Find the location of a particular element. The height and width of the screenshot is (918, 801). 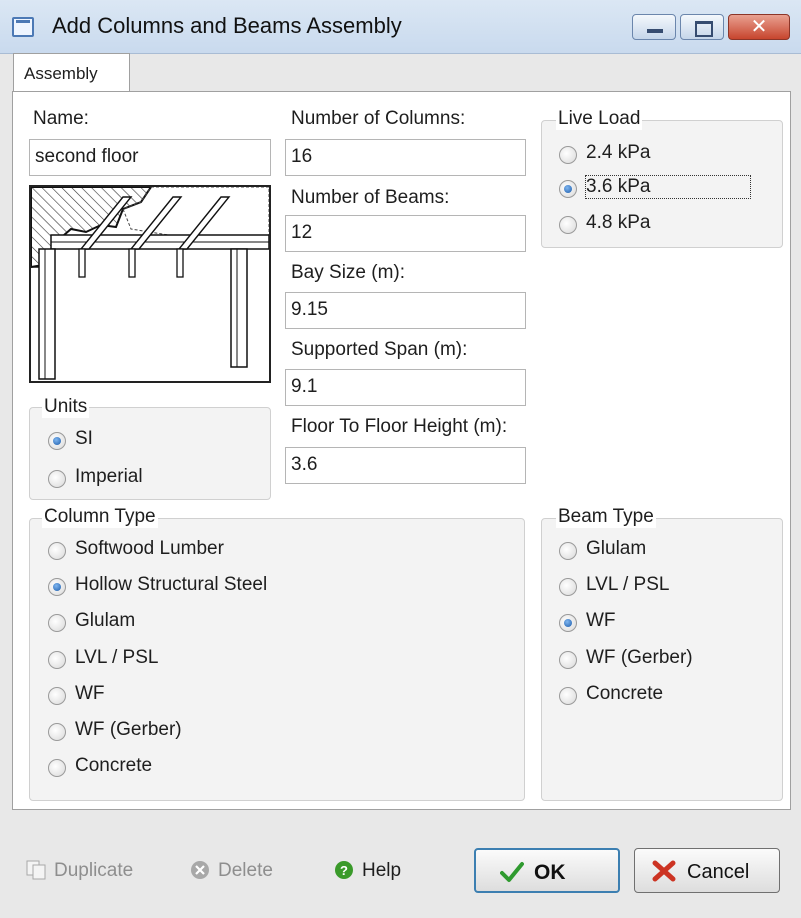

assembly-diagram is located at coordinates (150, 284).